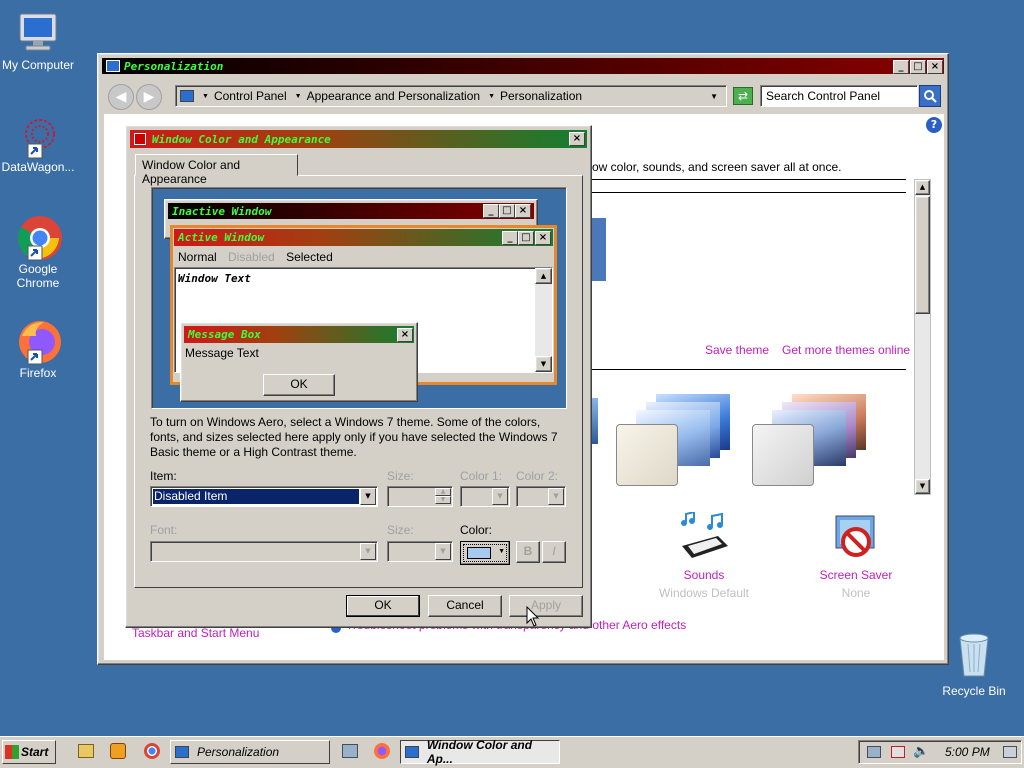 This screenshot has height=768, width=1024. I want to click on dialog-title: Window Color and Appearance, so click(241, 139).